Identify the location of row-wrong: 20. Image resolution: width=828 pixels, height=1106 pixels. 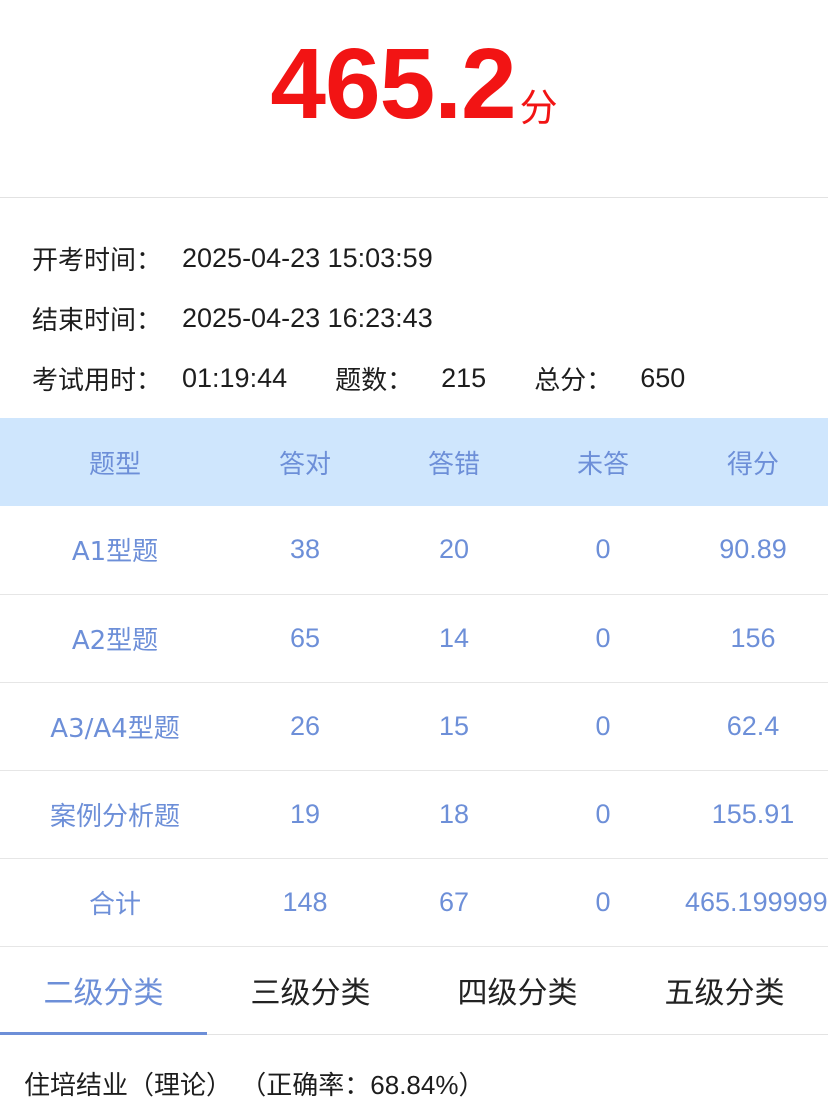
(454, 550).